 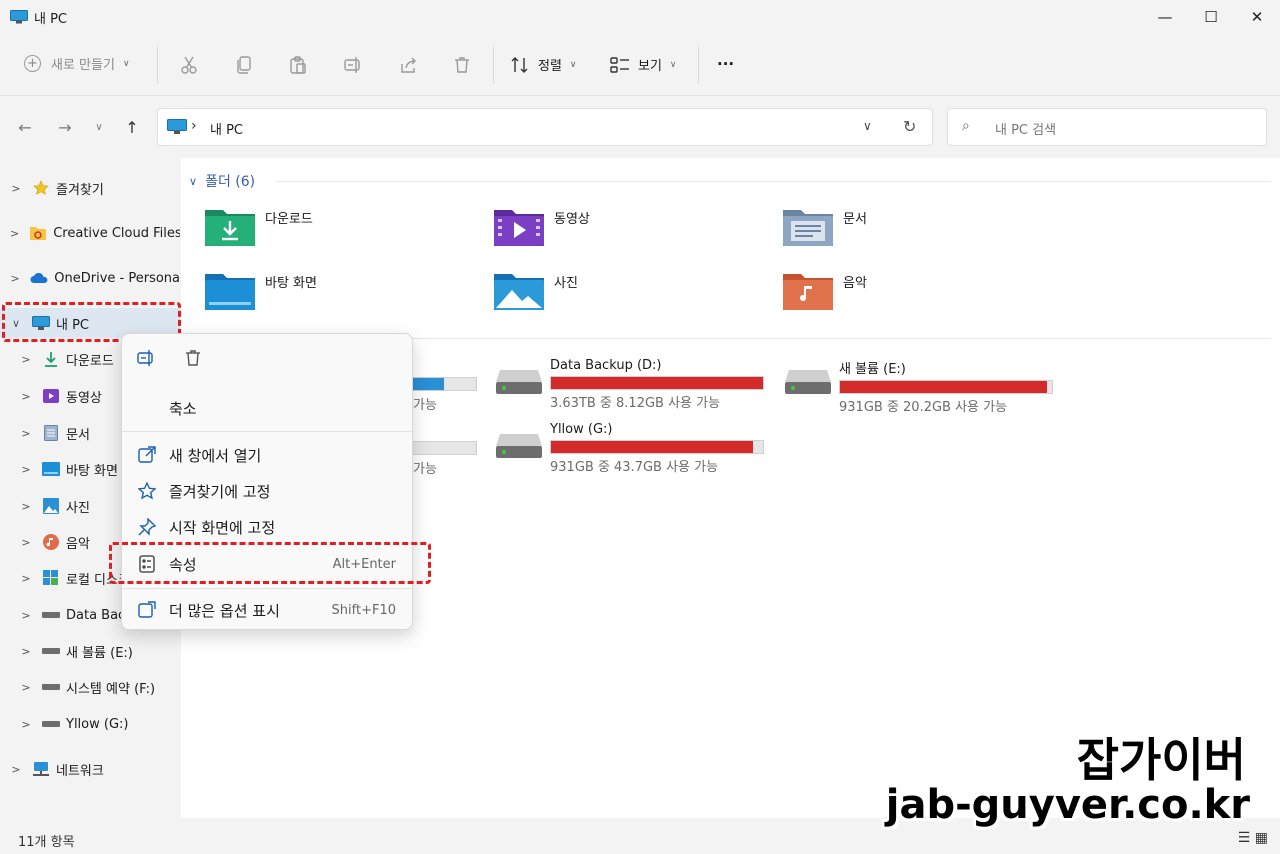 What do you see at coordinates (267, 491) in the screenshot?
I see `menu-item-pin-quick-access: 즐겨찾기에 고정` at bounding box center [267, 491].